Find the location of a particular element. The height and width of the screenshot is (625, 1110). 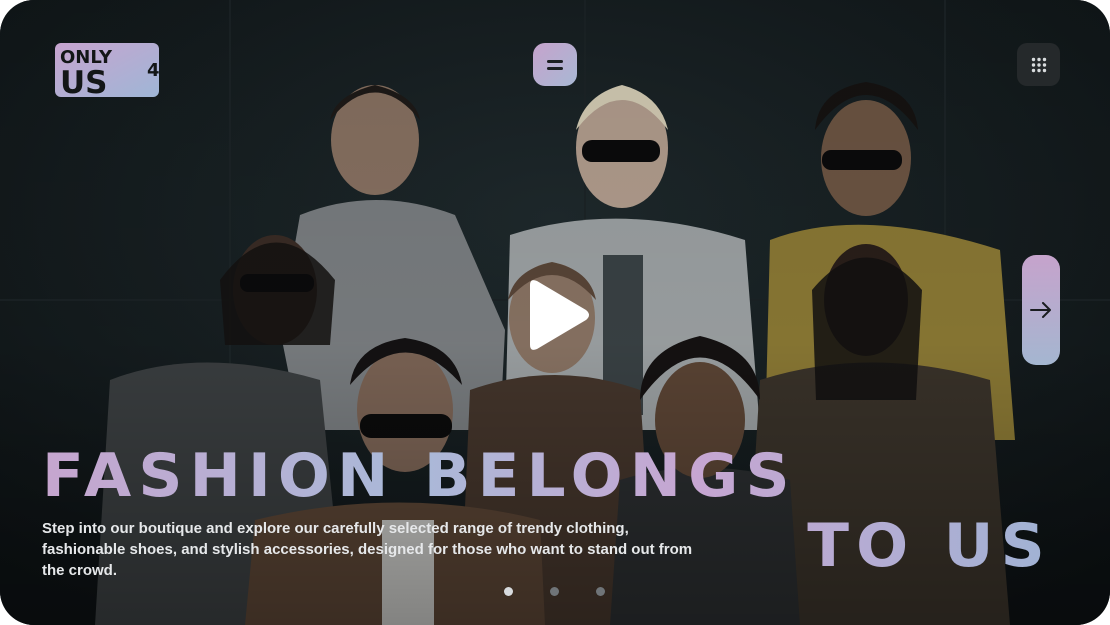

arrow-right-icon is located at coordinates (1040, 310).